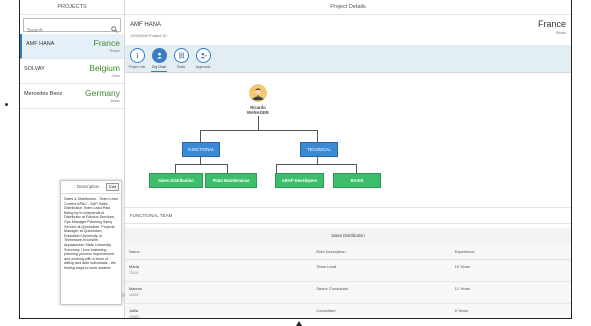 Image resolution: width=591 pixels, height=326 pixels. I want to click on project-name: SOLVAY, so click(34, 69).